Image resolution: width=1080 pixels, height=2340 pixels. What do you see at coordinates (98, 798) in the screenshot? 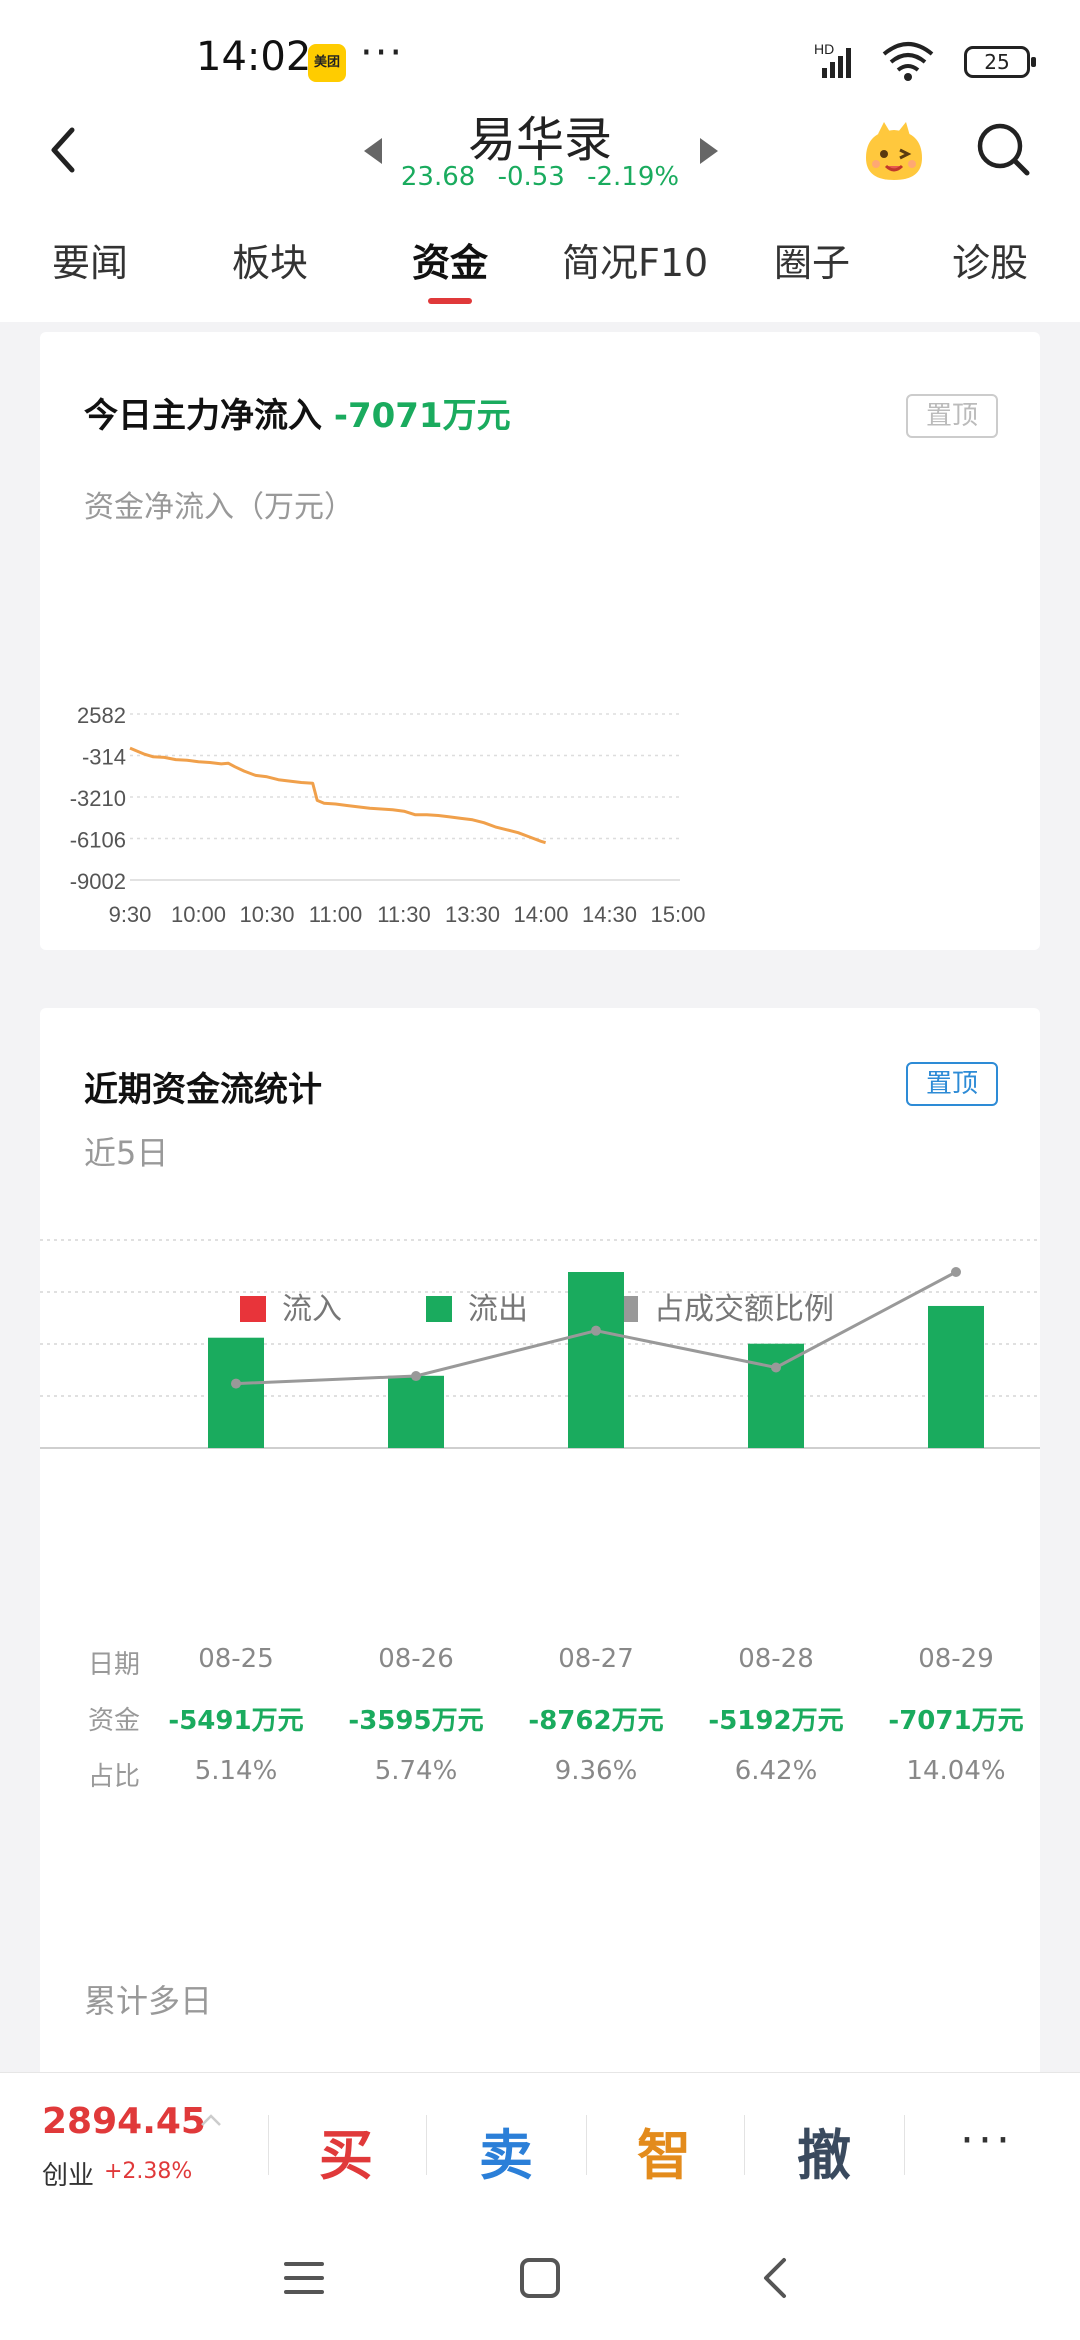
I see `y-tick-label: -3210` at bounding box center [98, 798].